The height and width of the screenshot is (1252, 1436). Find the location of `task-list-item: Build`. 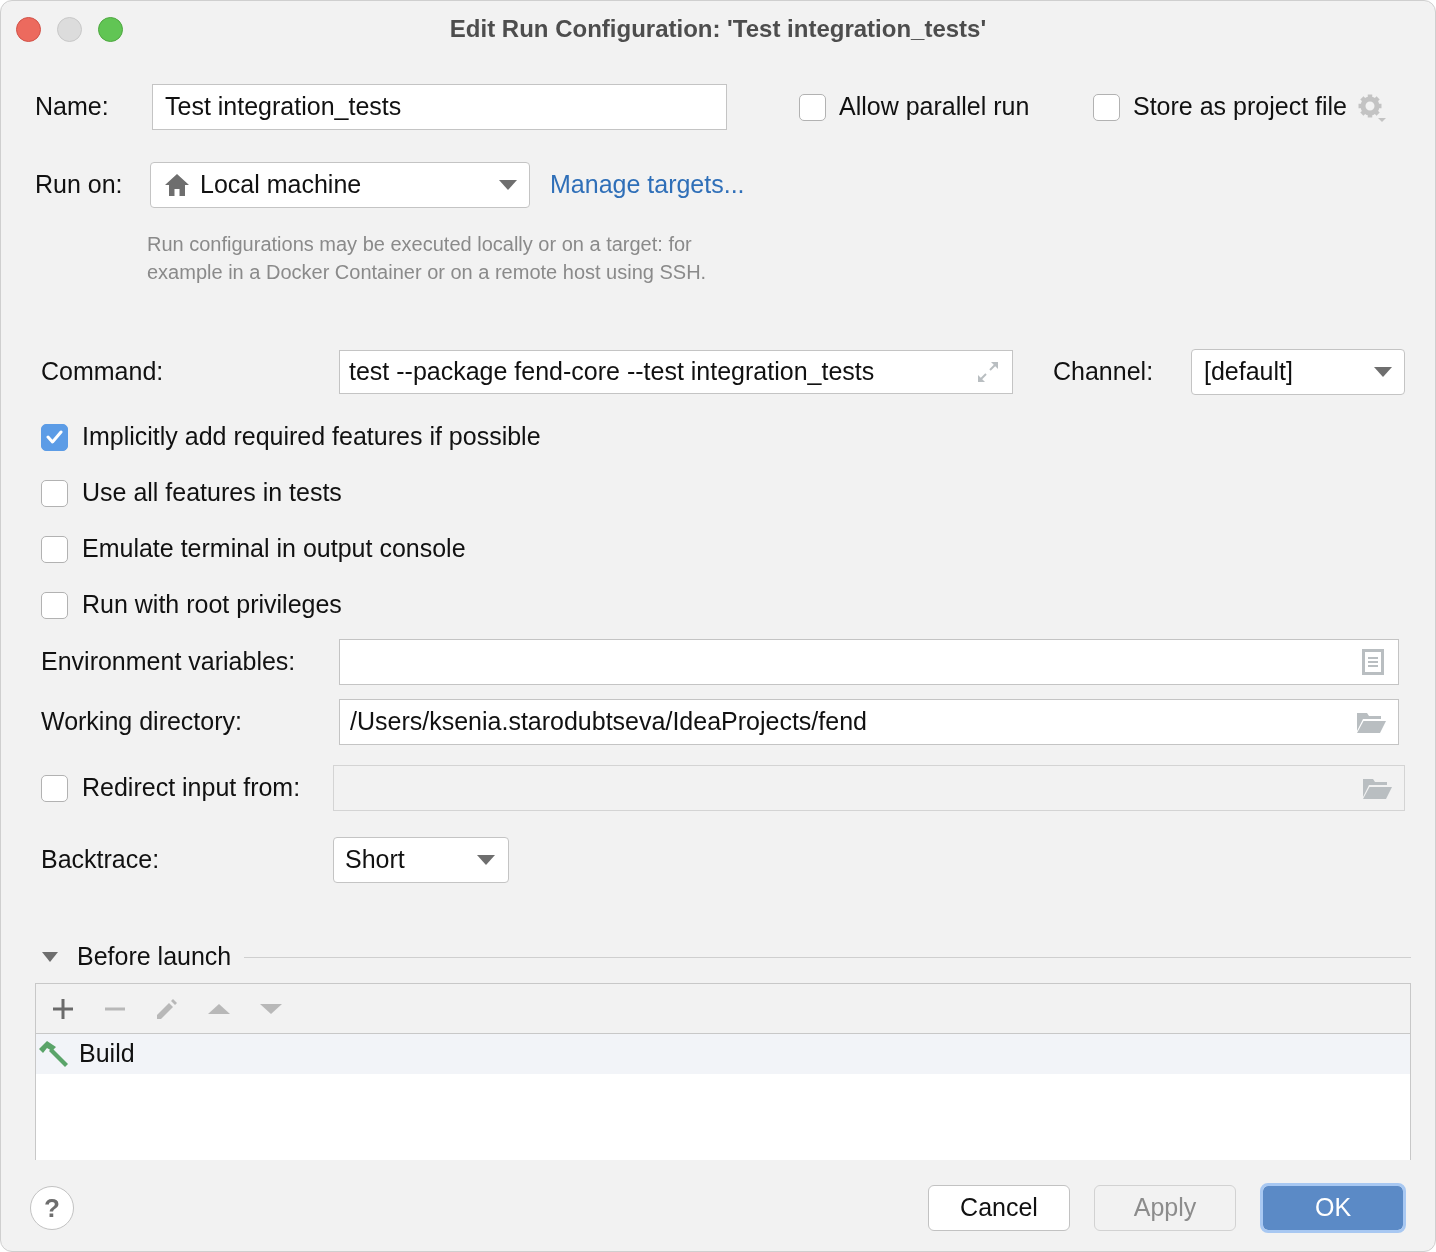

task-list-item: Build is located at coordinates (723, 1054).